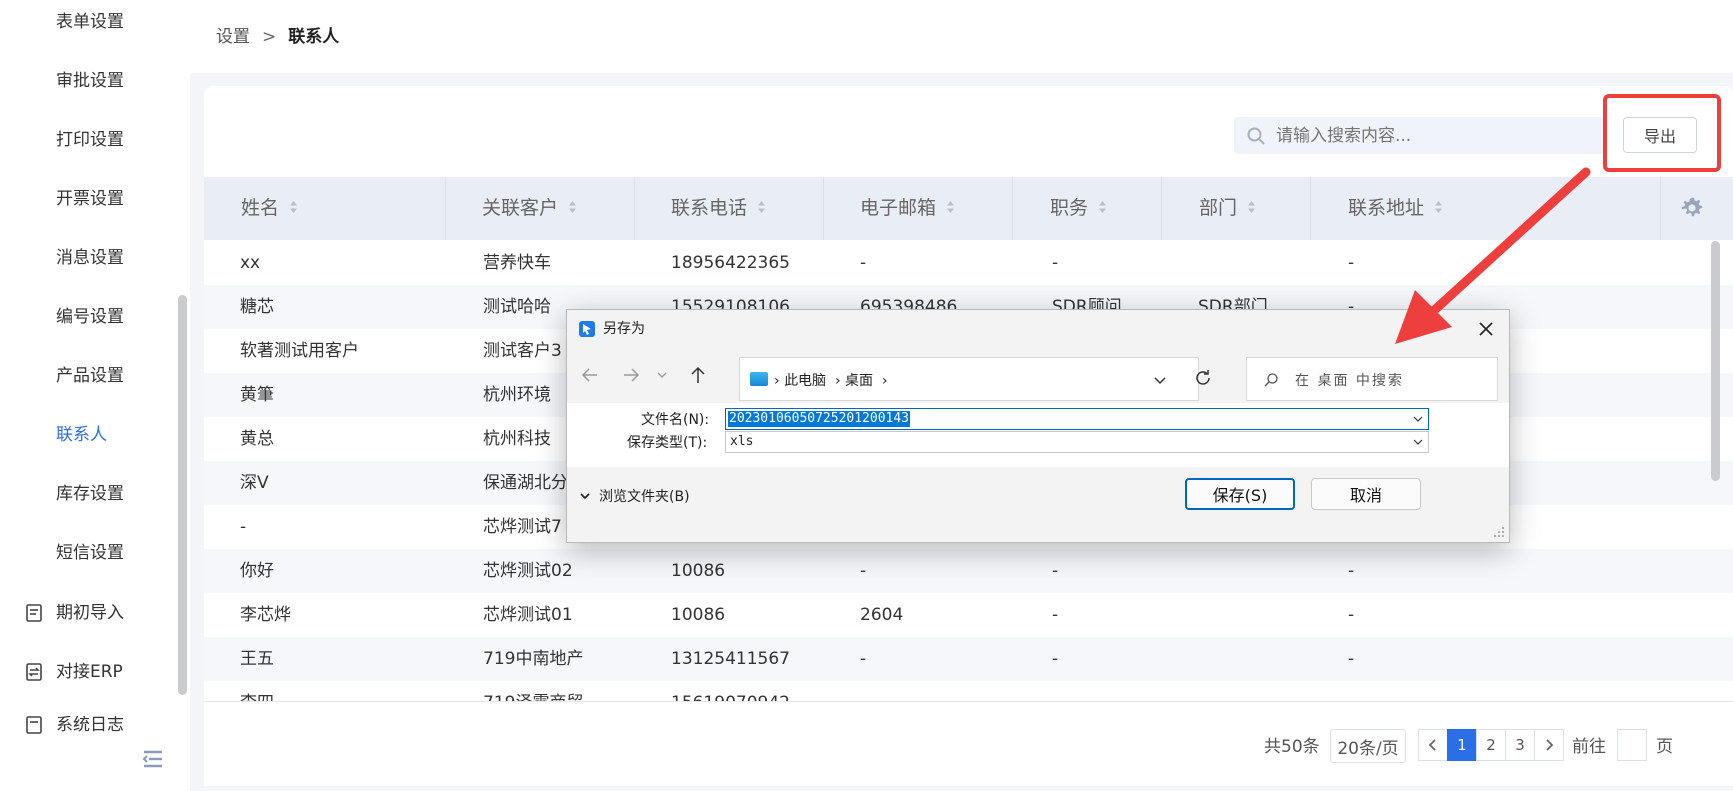 The height and width of the screenshot is (791, 1733). What do you see at coordinates (90, 494) in the screenshot?
I see `sidebar-item-inventory-settings: 库存设置` at bounding box center [90, 494].